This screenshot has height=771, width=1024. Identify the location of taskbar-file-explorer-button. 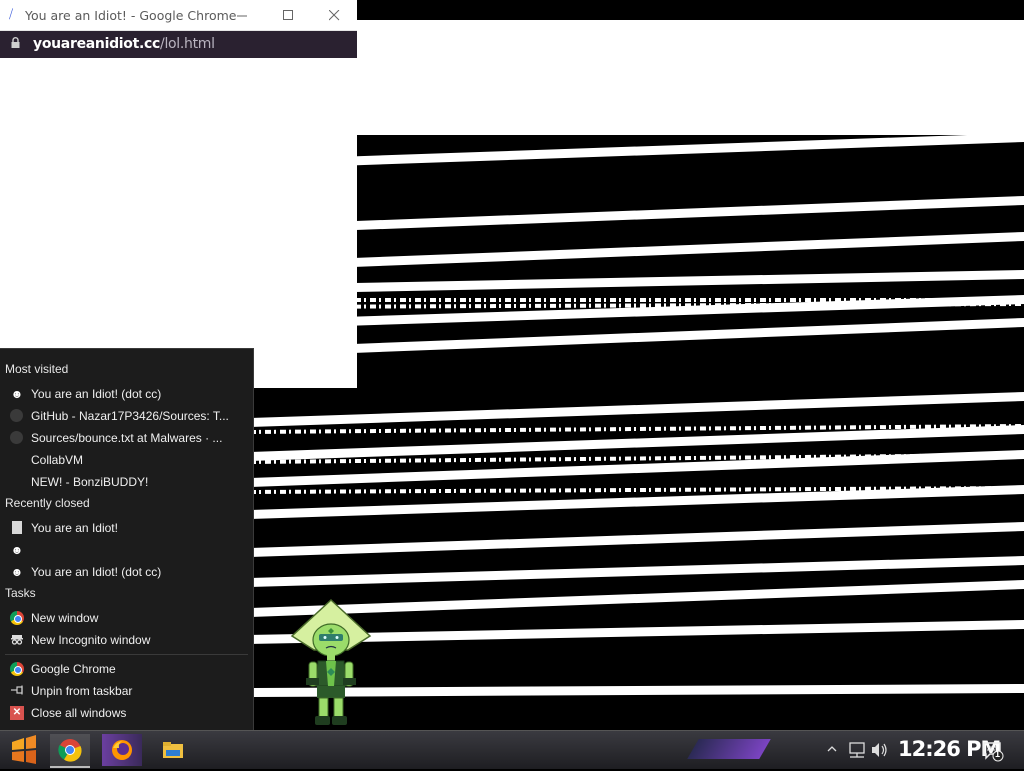
(173, 750).